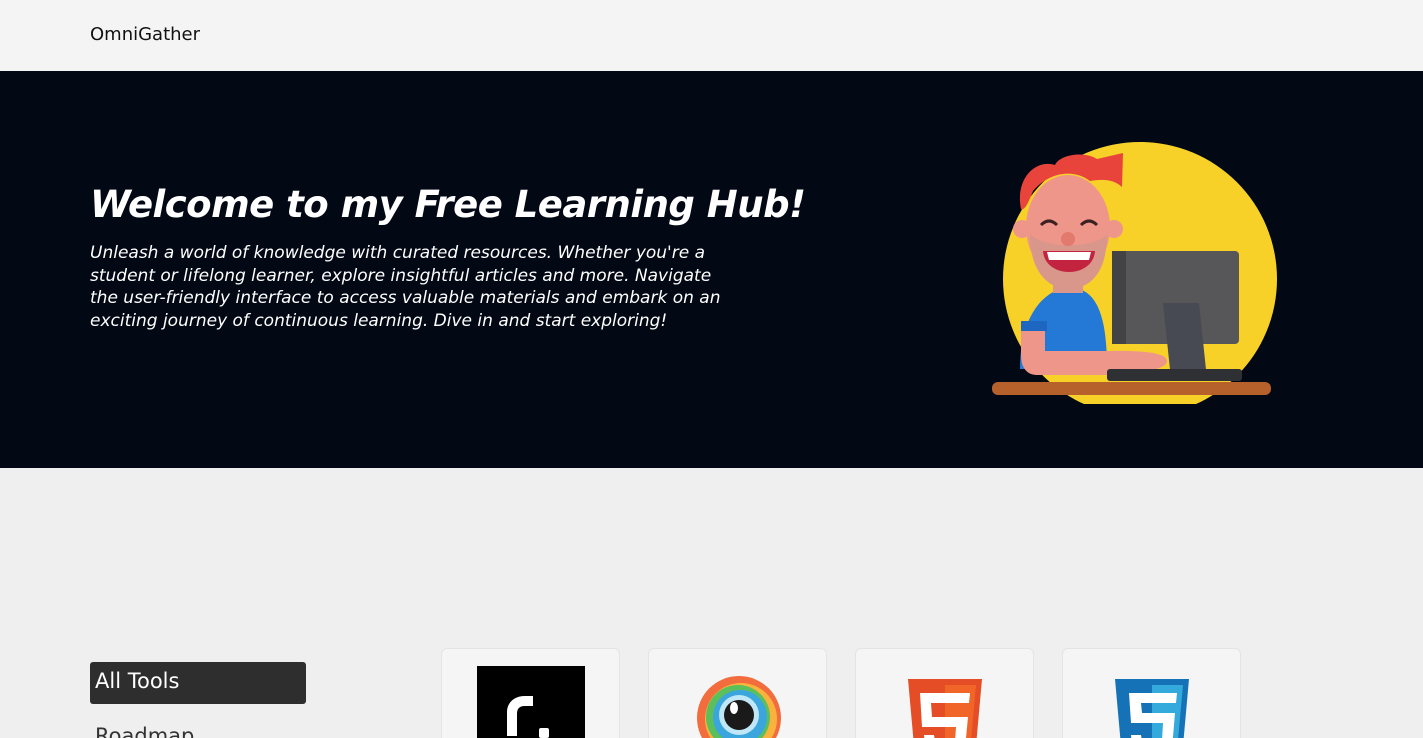 This screenshot has height=738, width=1423. I want to click on filter-all-tools-label: All Tools, so click(137, 681).